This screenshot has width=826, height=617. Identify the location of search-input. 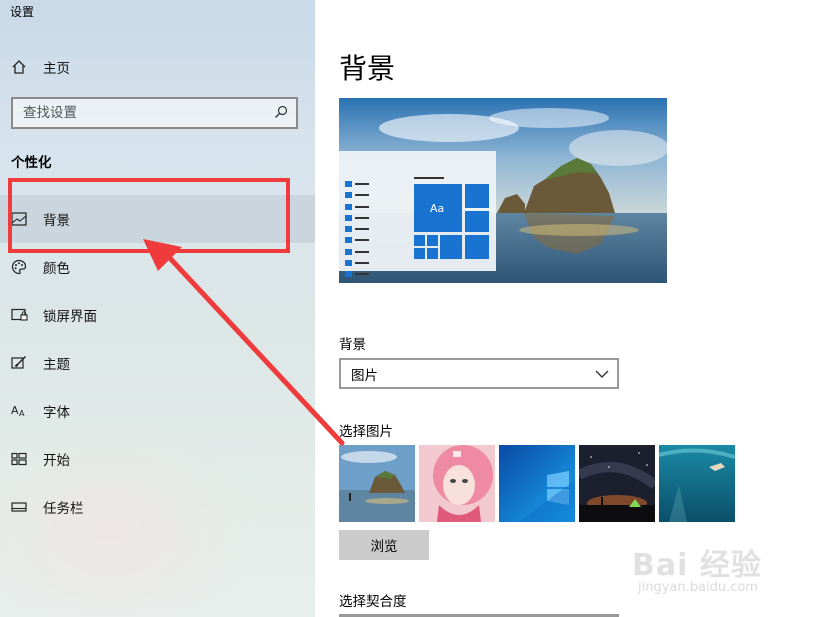
(143, 113).